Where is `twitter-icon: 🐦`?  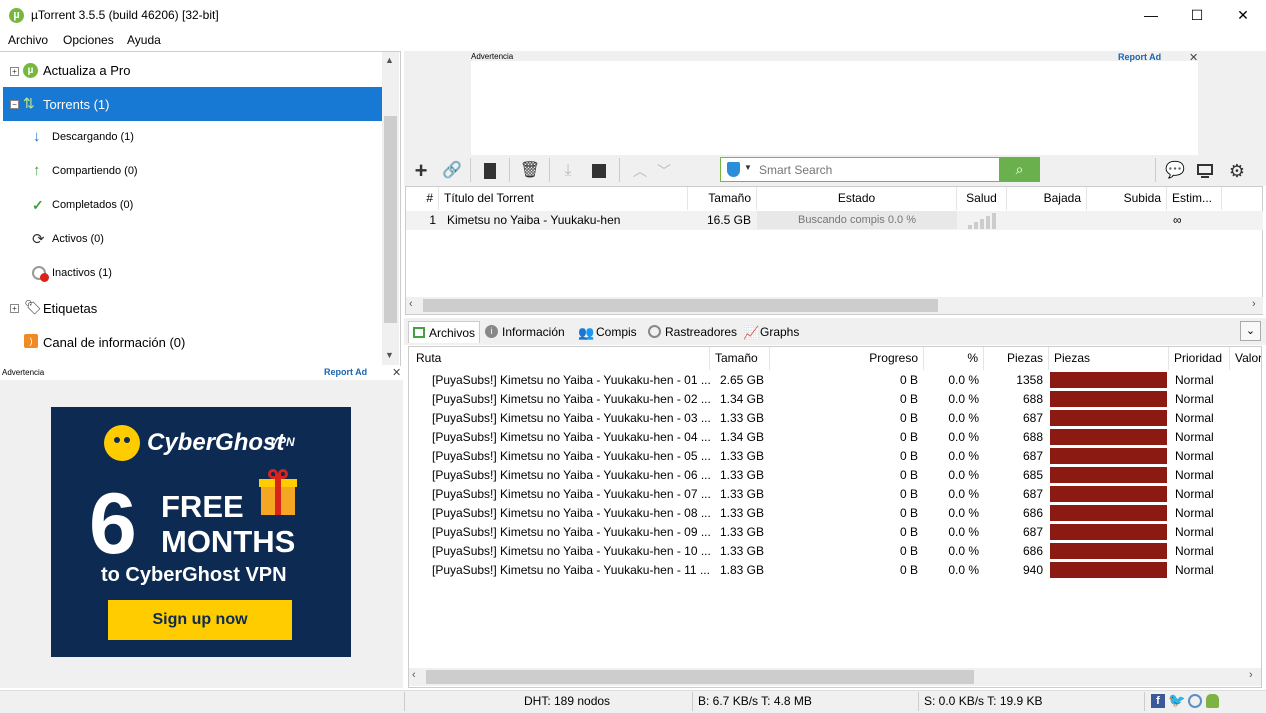
twitter-icon: 🐦 is located at coordinates (1176, 700).